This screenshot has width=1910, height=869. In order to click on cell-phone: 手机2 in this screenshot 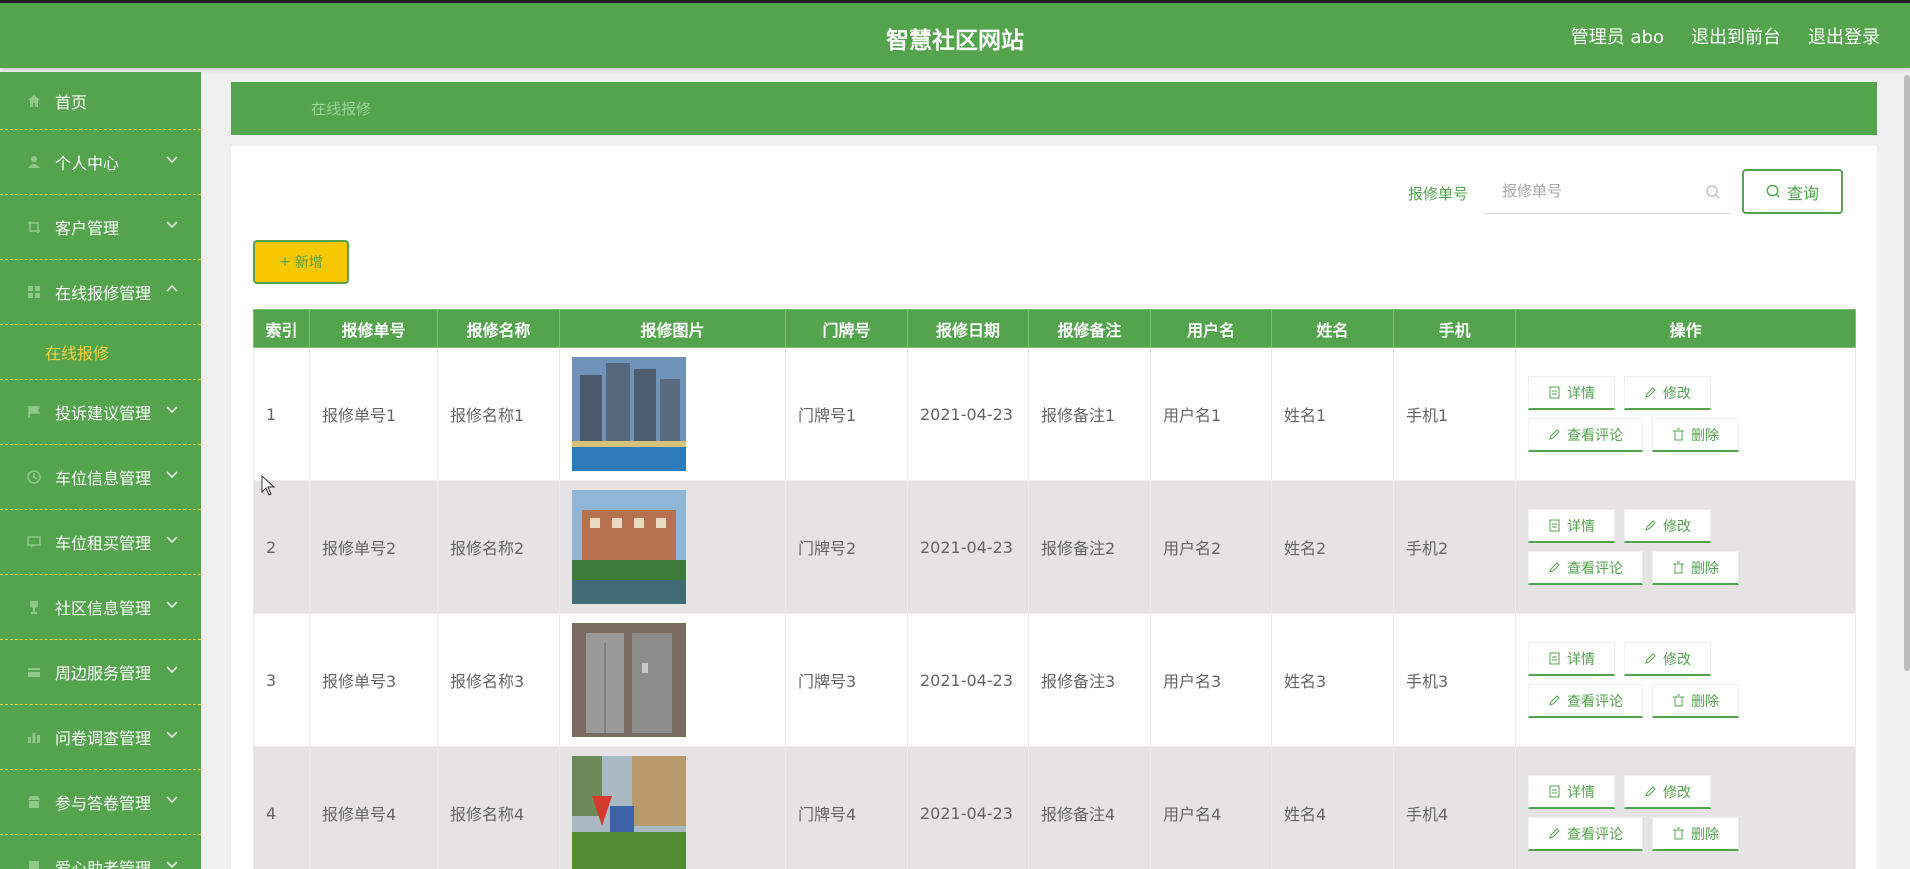, I will do `click(1454, 547)`.